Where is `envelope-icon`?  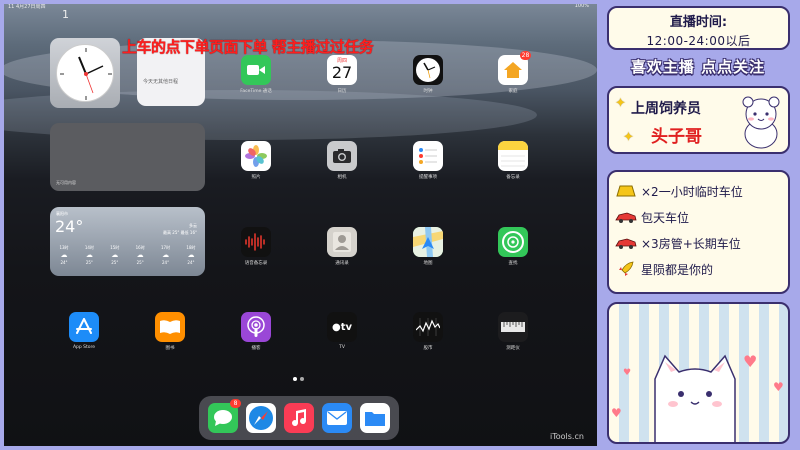 envelope-icon is located at coordinates (337, 418).